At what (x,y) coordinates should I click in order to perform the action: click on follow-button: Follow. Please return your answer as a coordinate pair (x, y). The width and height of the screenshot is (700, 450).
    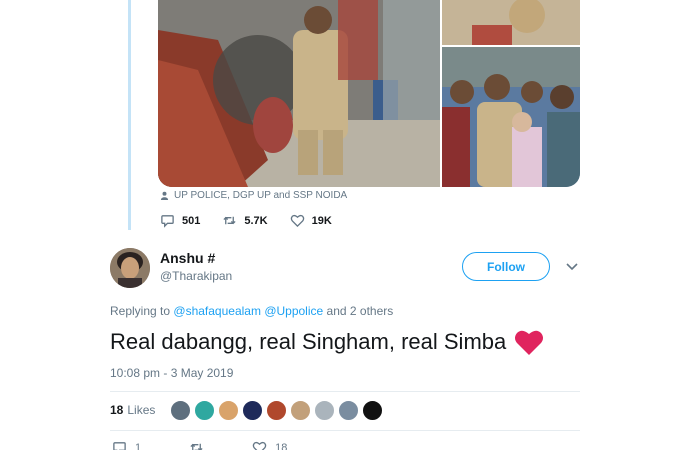
    Looking at the image, I should click on (506, 266).